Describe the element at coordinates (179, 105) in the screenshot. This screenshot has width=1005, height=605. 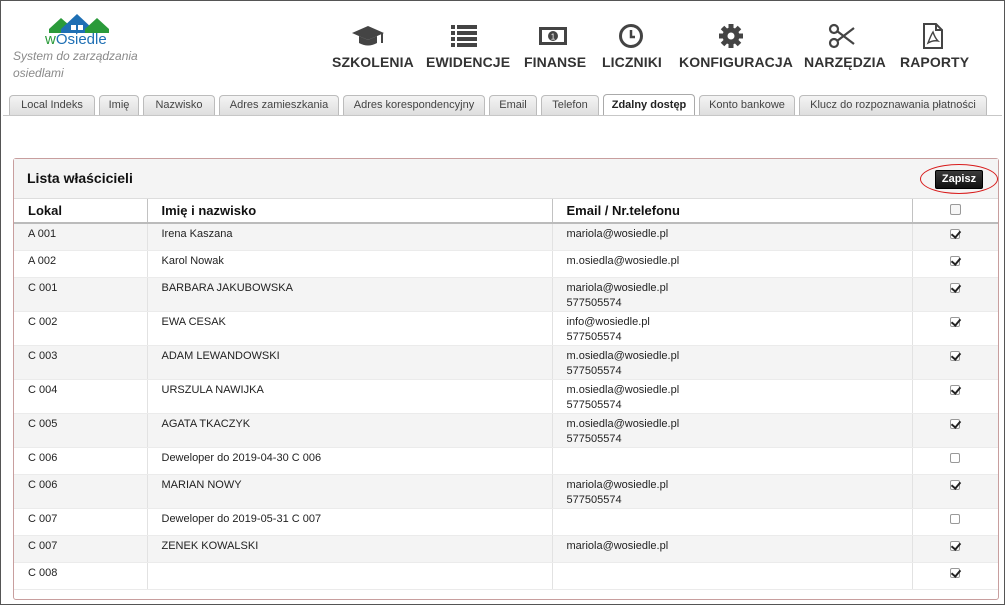
I see `tab-nazwisko: Nazwisko` at that location.